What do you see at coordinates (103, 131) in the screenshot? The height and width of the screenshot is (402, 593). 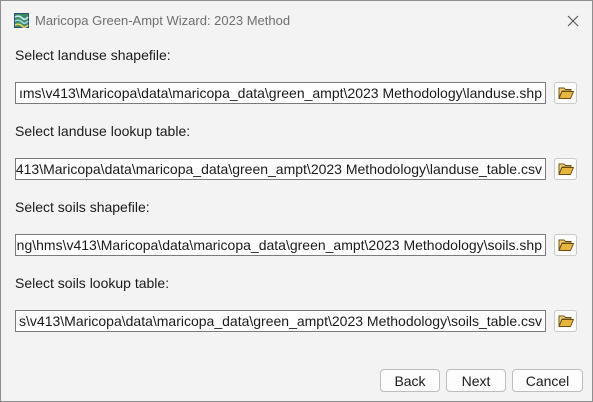 I see `landuse-lookup-label: Select landuse lookup table:` at bounding box center [103, 131].